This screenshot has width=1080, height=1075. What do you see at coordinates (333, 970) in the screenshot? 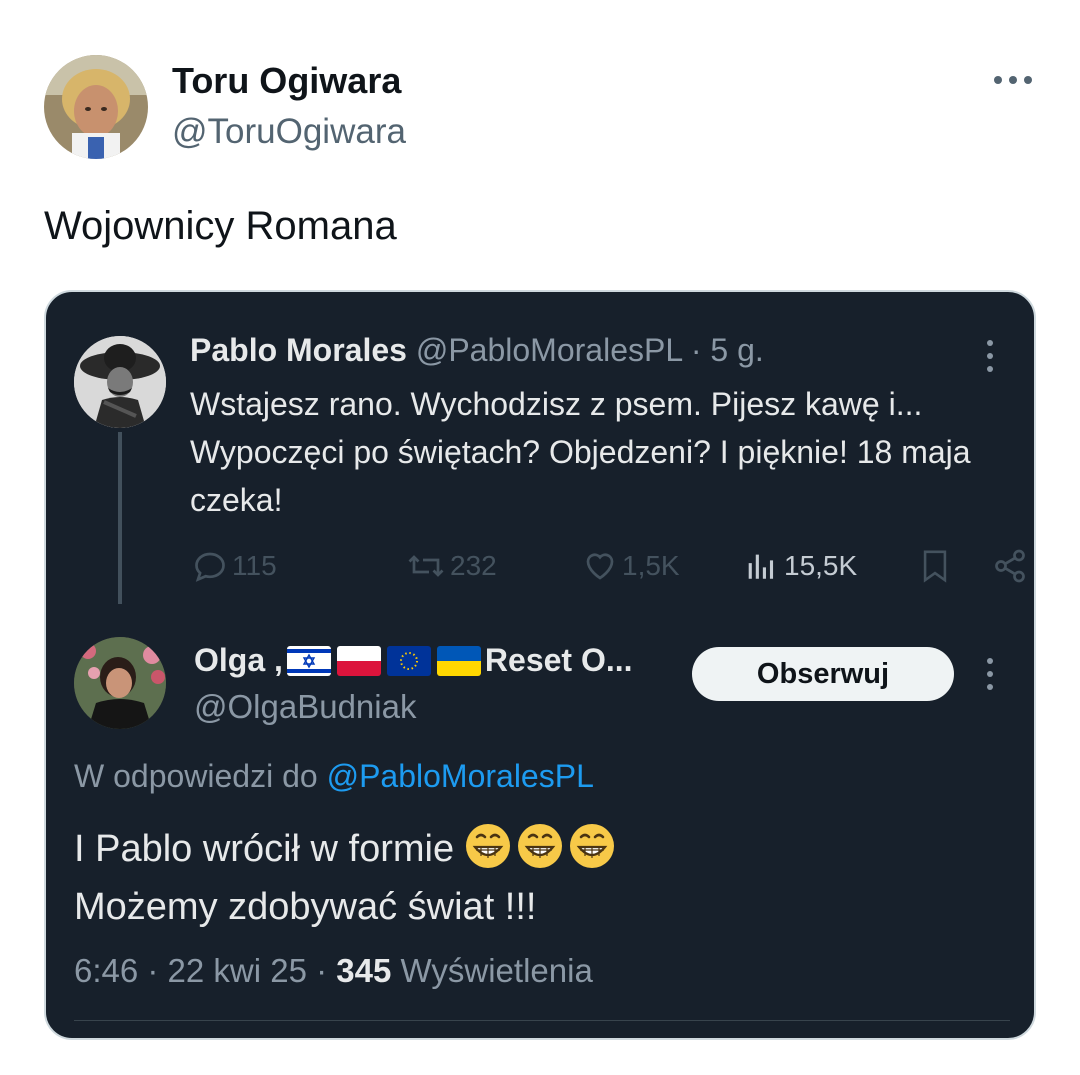
I see `reply-timestamp: 6:46 · 22 kwi 25 · 345 Wyświetlenia` at bounding box center [333, 970].